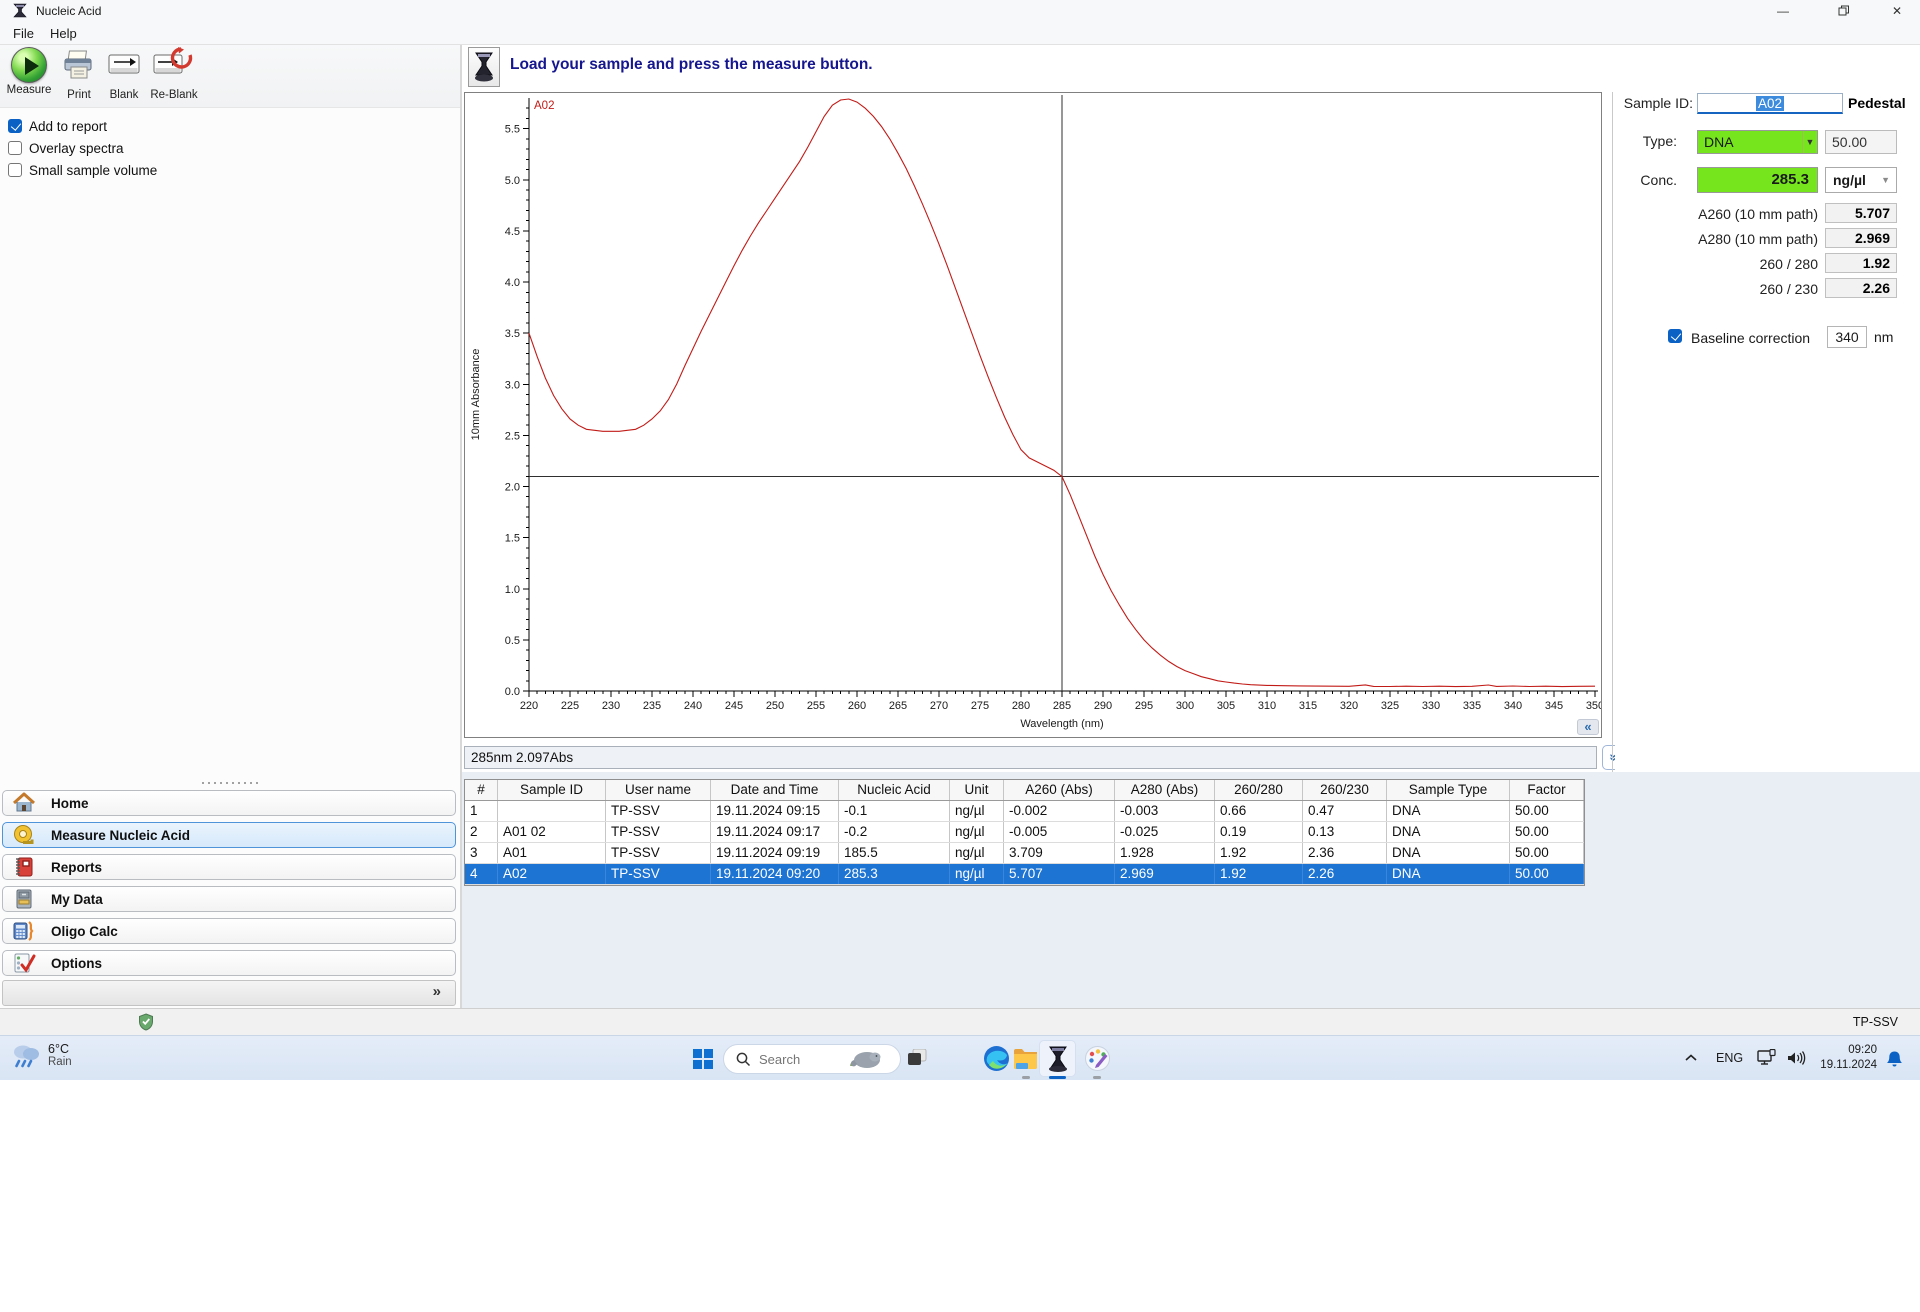 This screenshot has height=1312, width=1920. Describe the element at coordinates (229, 803) in the screenshot. I see `sidebar-item-home: Home` at that location.